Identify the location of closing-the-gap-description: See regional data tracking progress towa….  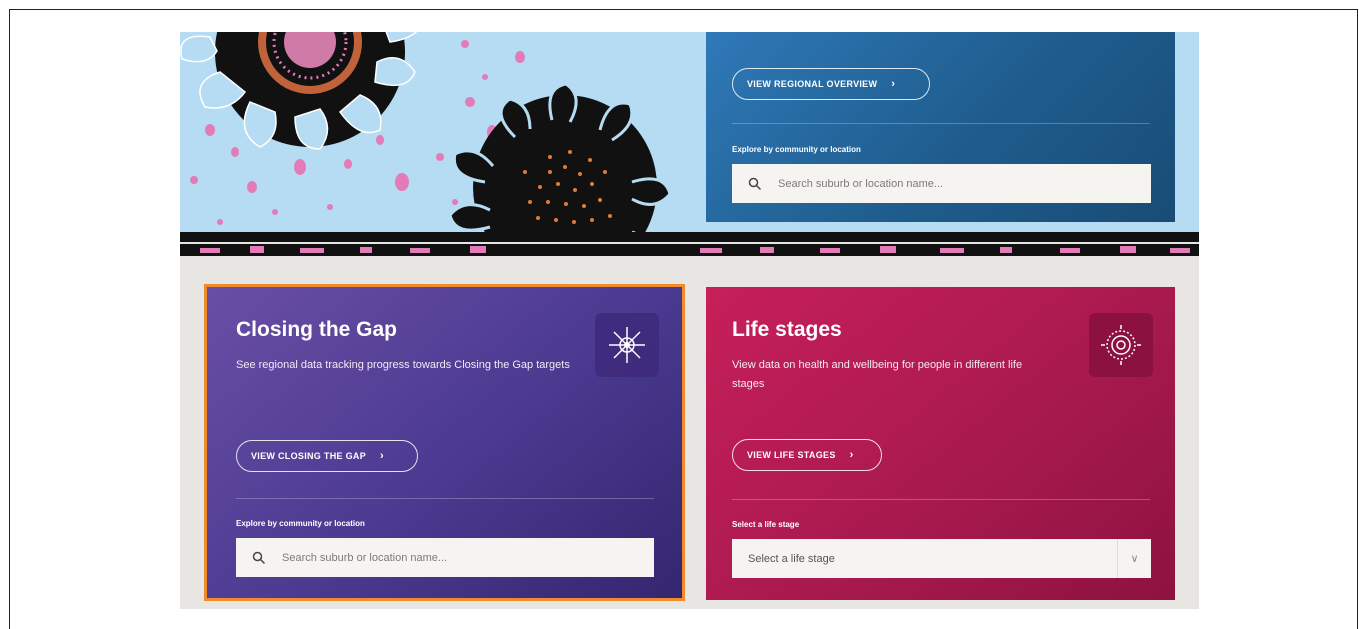
(403, 365).